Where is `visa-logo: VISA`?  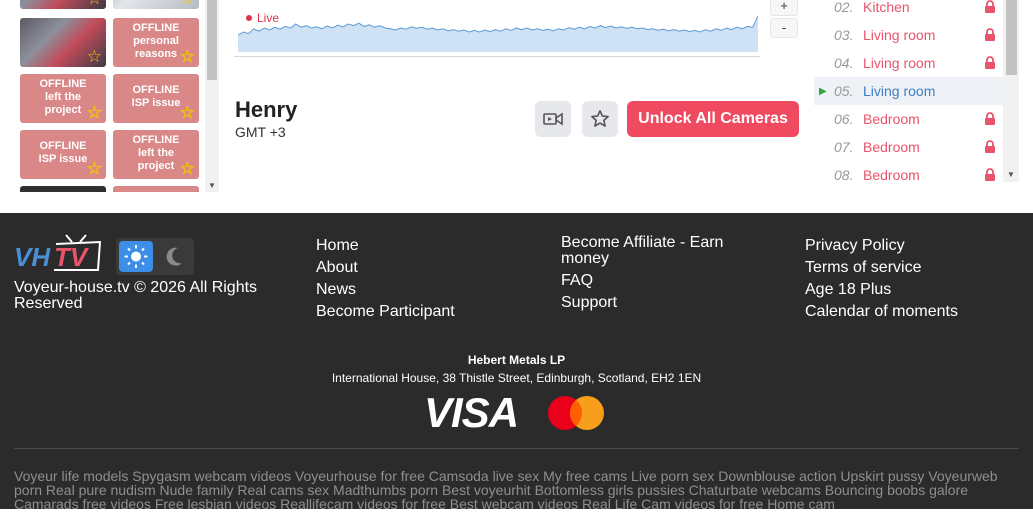 visa-logo: VISA is located at coordinates (471, 412).